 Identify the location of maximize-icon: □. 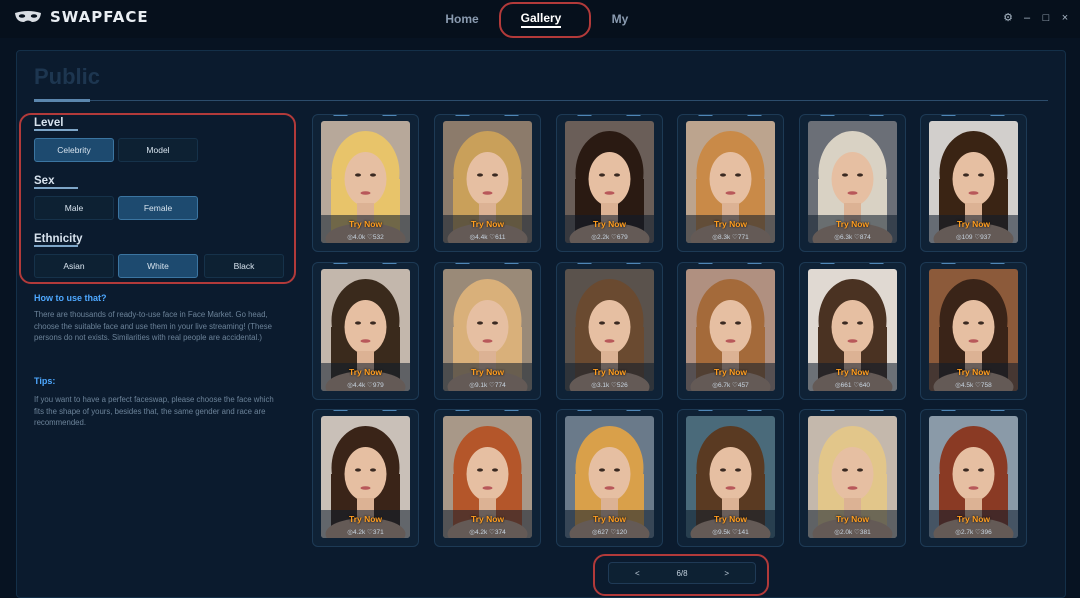
(1046, 18).